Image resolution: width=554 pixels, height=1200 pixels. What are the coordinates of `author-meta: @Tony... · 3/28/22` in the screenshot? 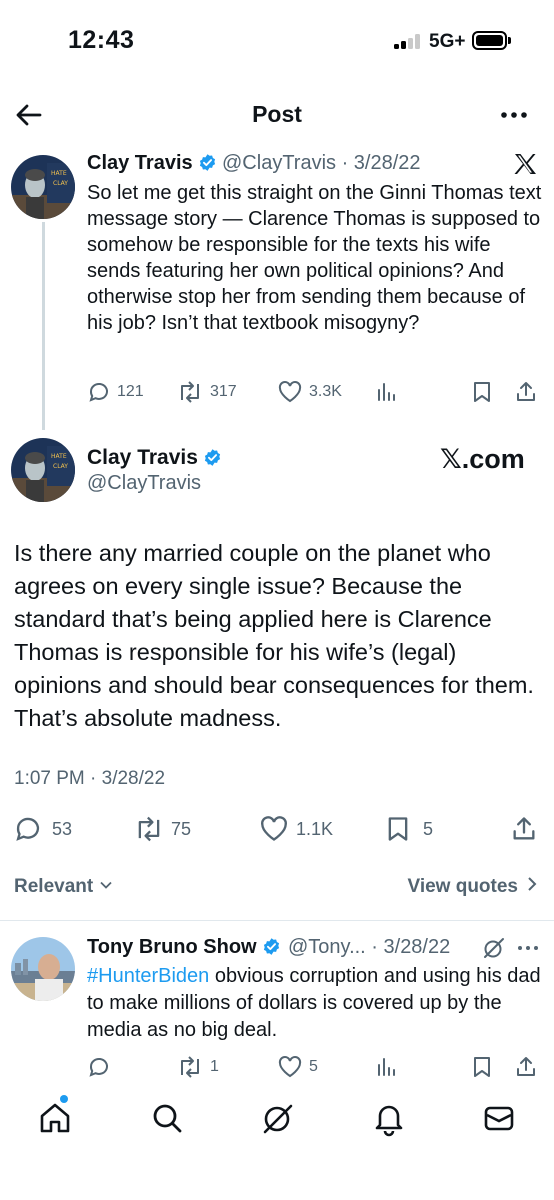 It's located at (369, 947).